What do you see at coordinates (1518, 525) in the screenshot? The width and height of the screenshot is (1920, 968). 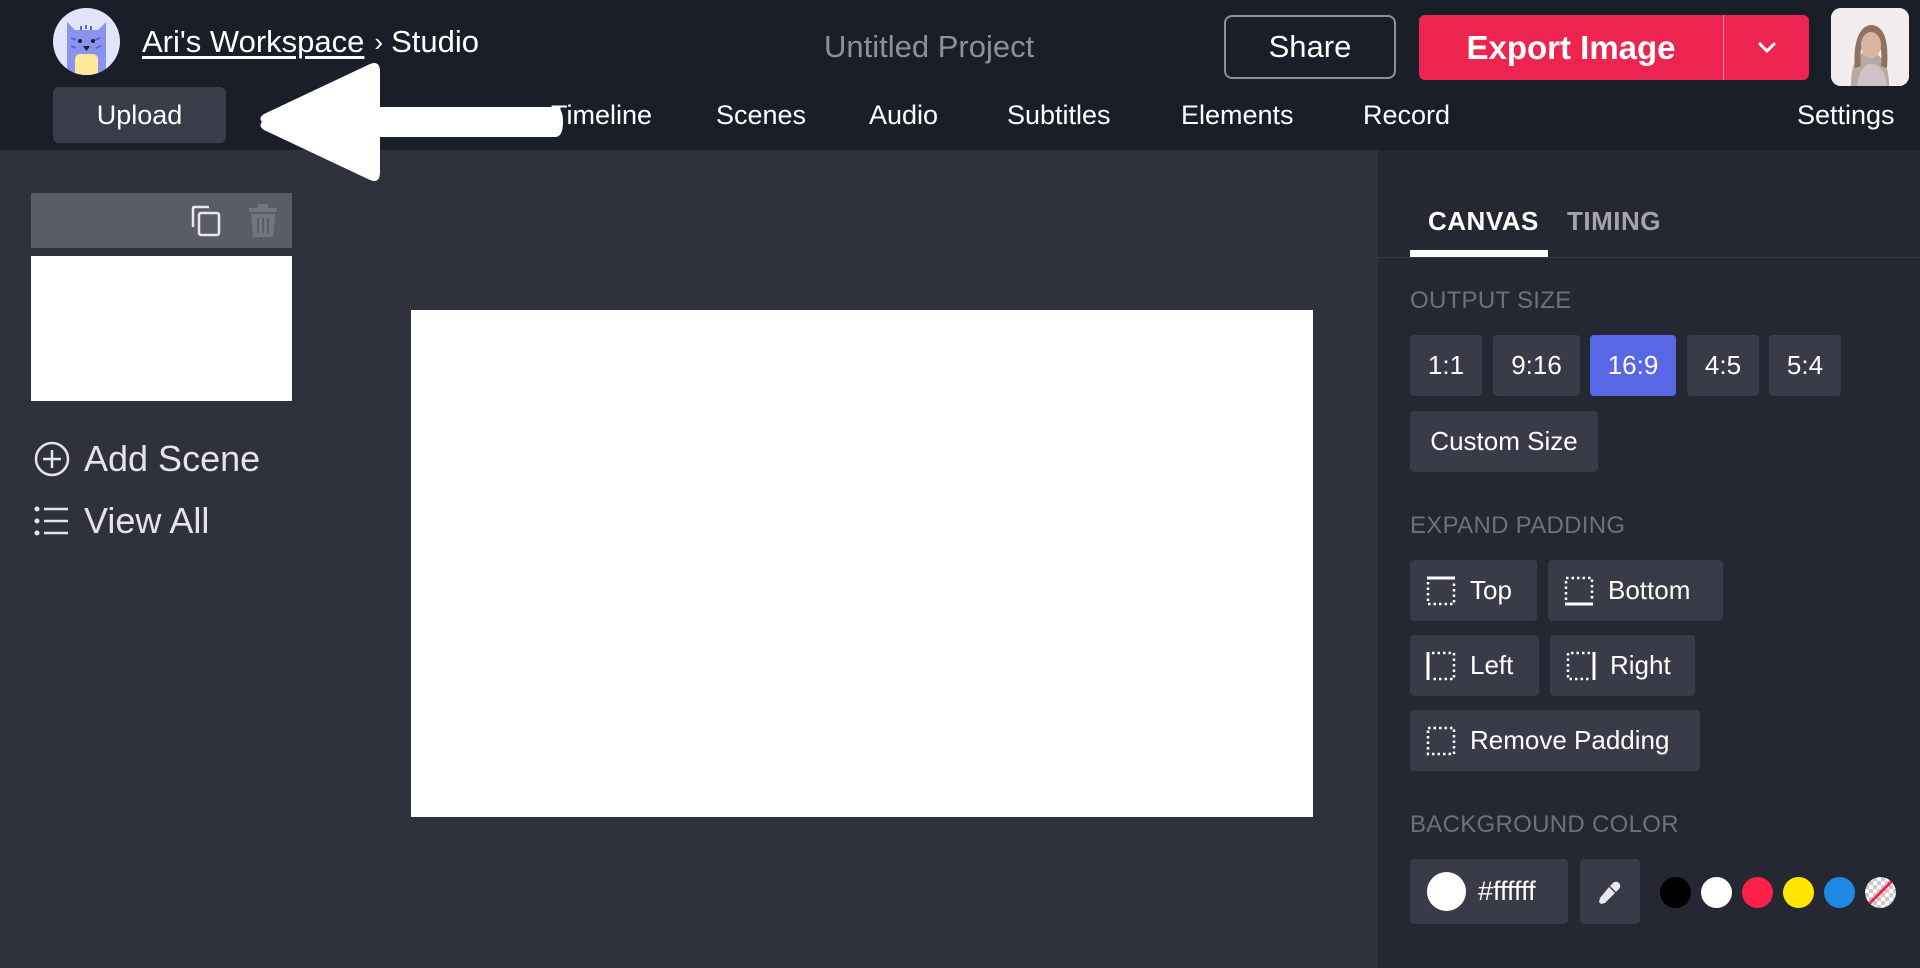 I see `expand-padding-label: EXPAND PADDING` at bounding box center [1518, 525].